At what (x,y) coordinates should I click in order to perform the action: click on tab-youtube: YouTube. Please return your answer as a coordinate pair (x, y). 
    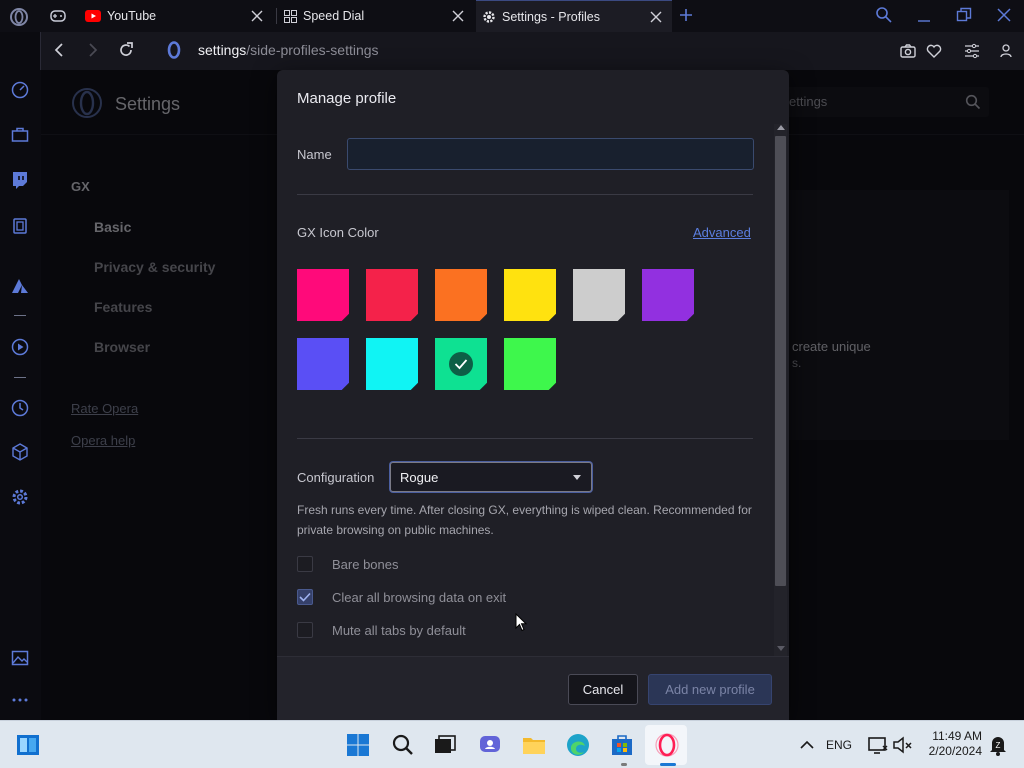
    Looking at the image, I should click on (179, 16).